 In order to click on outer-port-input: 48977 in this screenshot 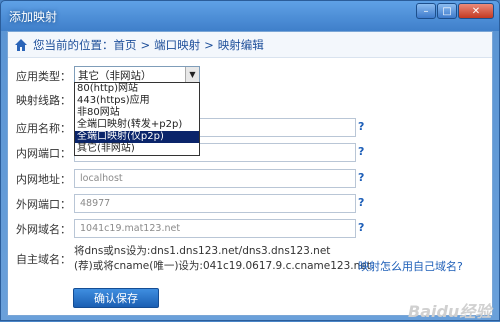, I will do `click(215, 203)`.